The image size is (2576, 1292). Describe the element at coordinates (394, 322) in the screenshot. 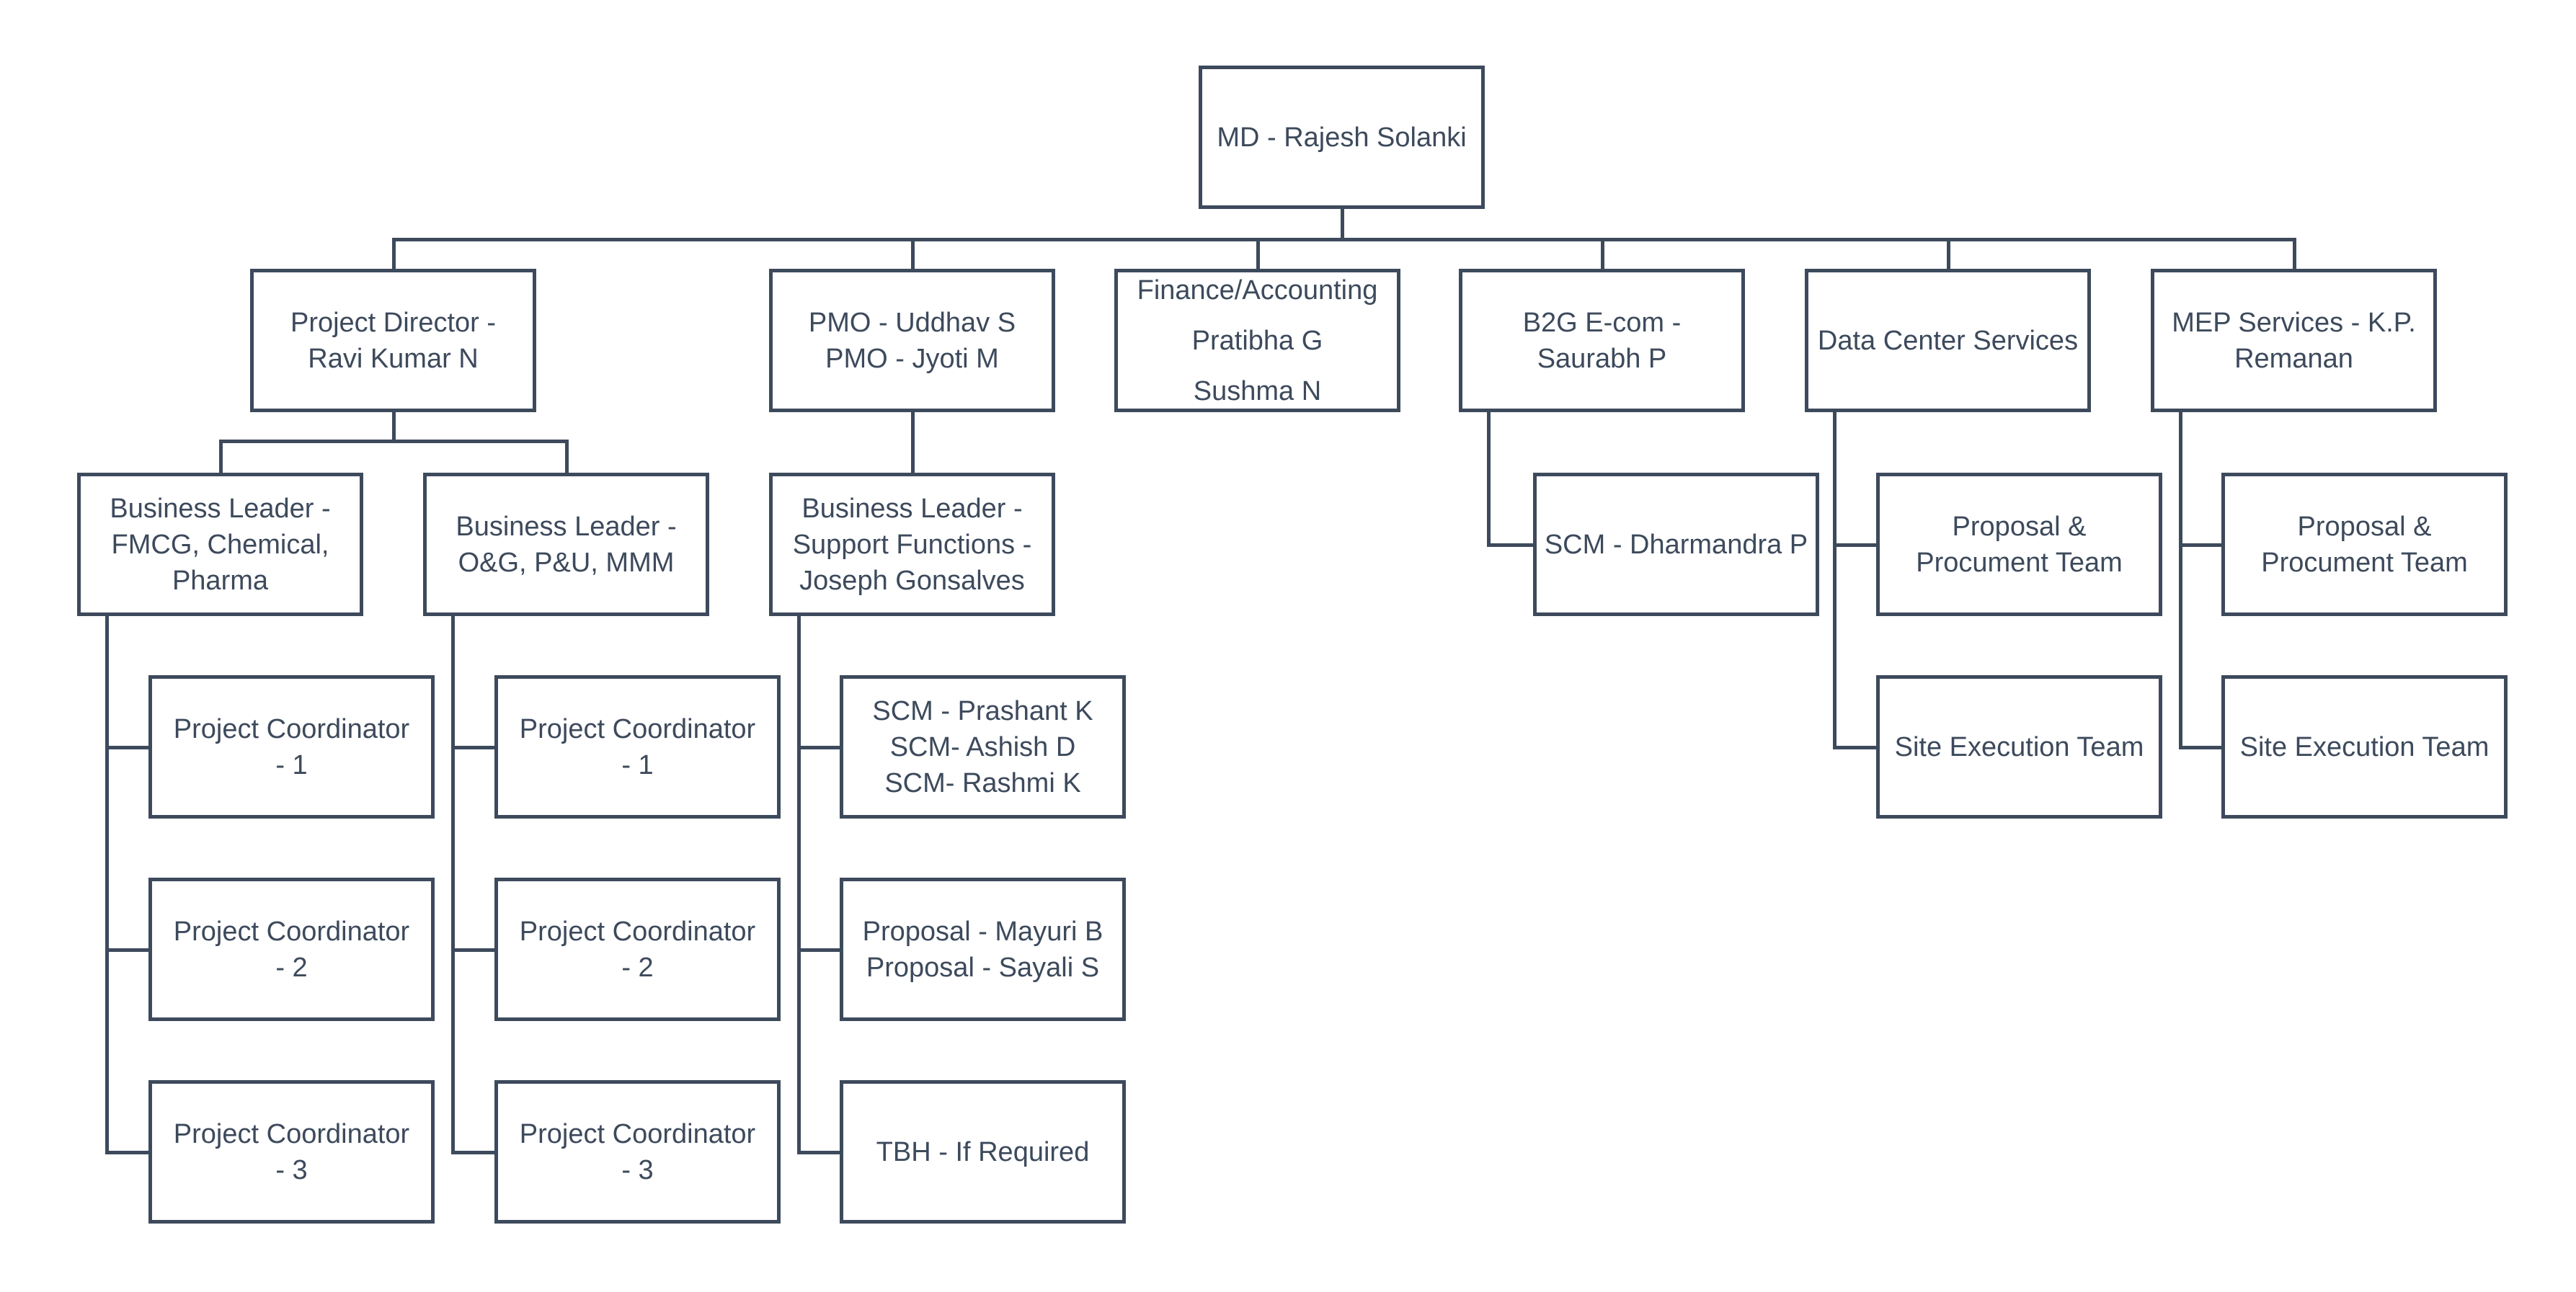

I see `node-label-line: Project Director -` at that location.